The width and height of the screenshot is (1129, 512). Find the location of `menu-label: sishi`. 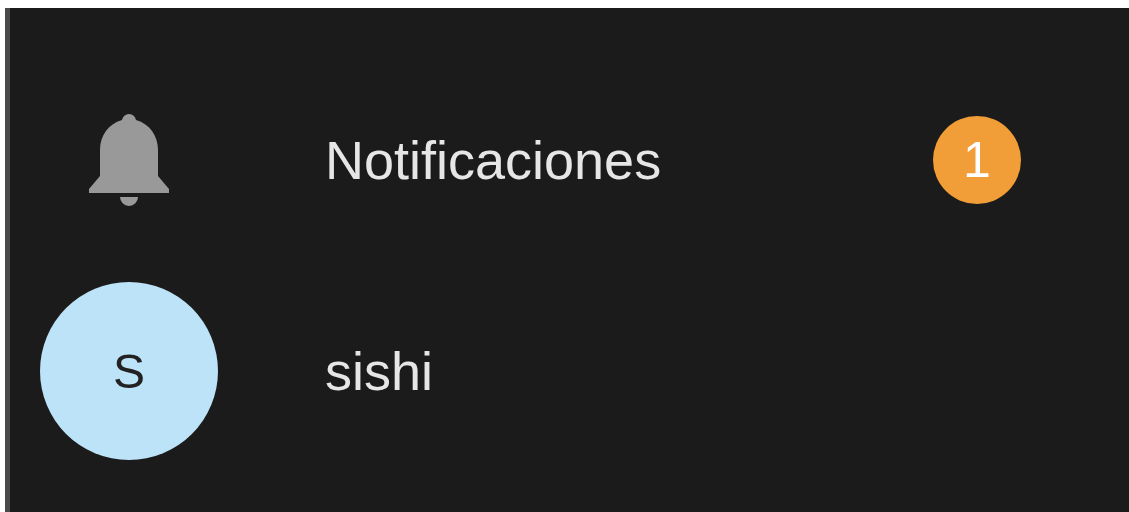

menu-label: sishi is located at coordinates (380, 371).